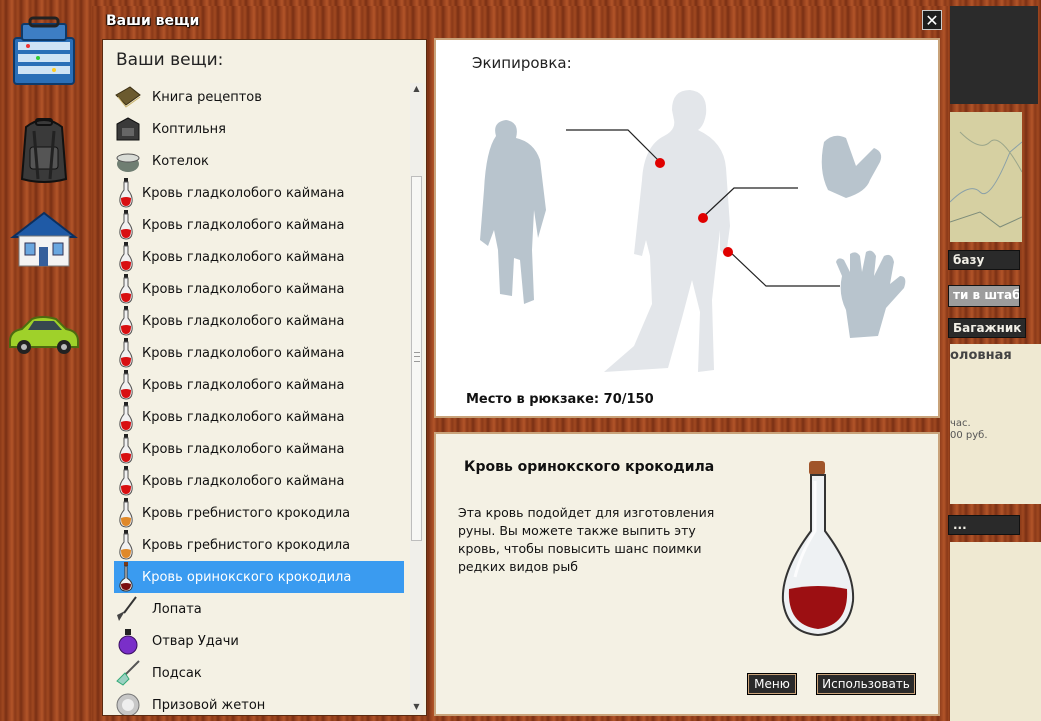 This screenshot has height=721, width=1041. Describe the element at coordinates (994, 55) in the screenshot. I see `right-dark-box` at that location.